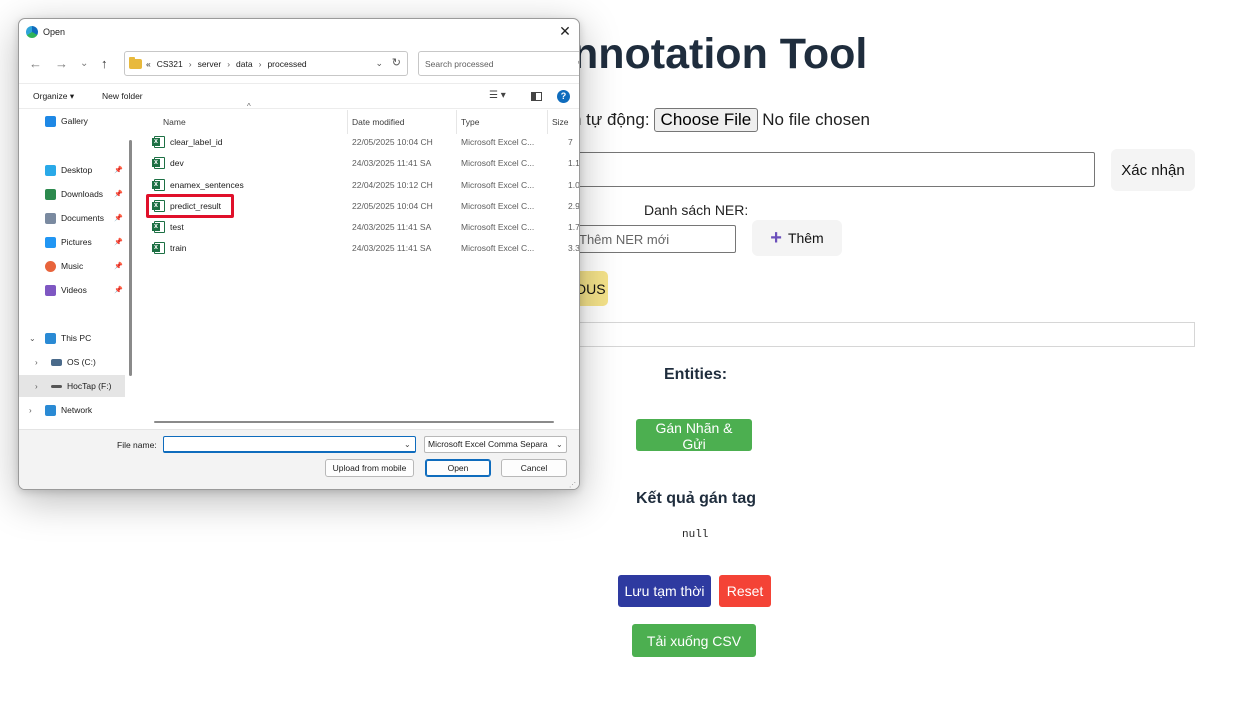 The image size is (1242, 717). Describe the element at coordinates (563, 96) in the screenshot. I see `help-icon: ?` at that location.